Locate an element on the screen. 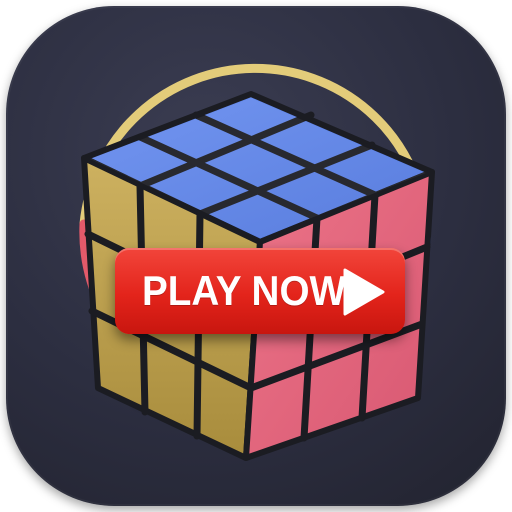 The width and height of the screenshot is (512, 512). play-now-label: PLAY NOW is located at coordinates (244, 290).